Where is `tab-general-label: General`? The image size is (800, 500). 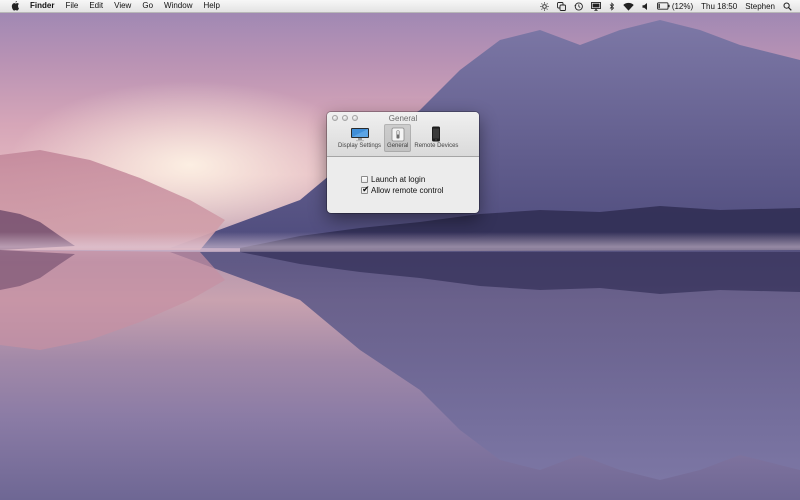 tab-general-label: General is located at coordinates (398, 146).